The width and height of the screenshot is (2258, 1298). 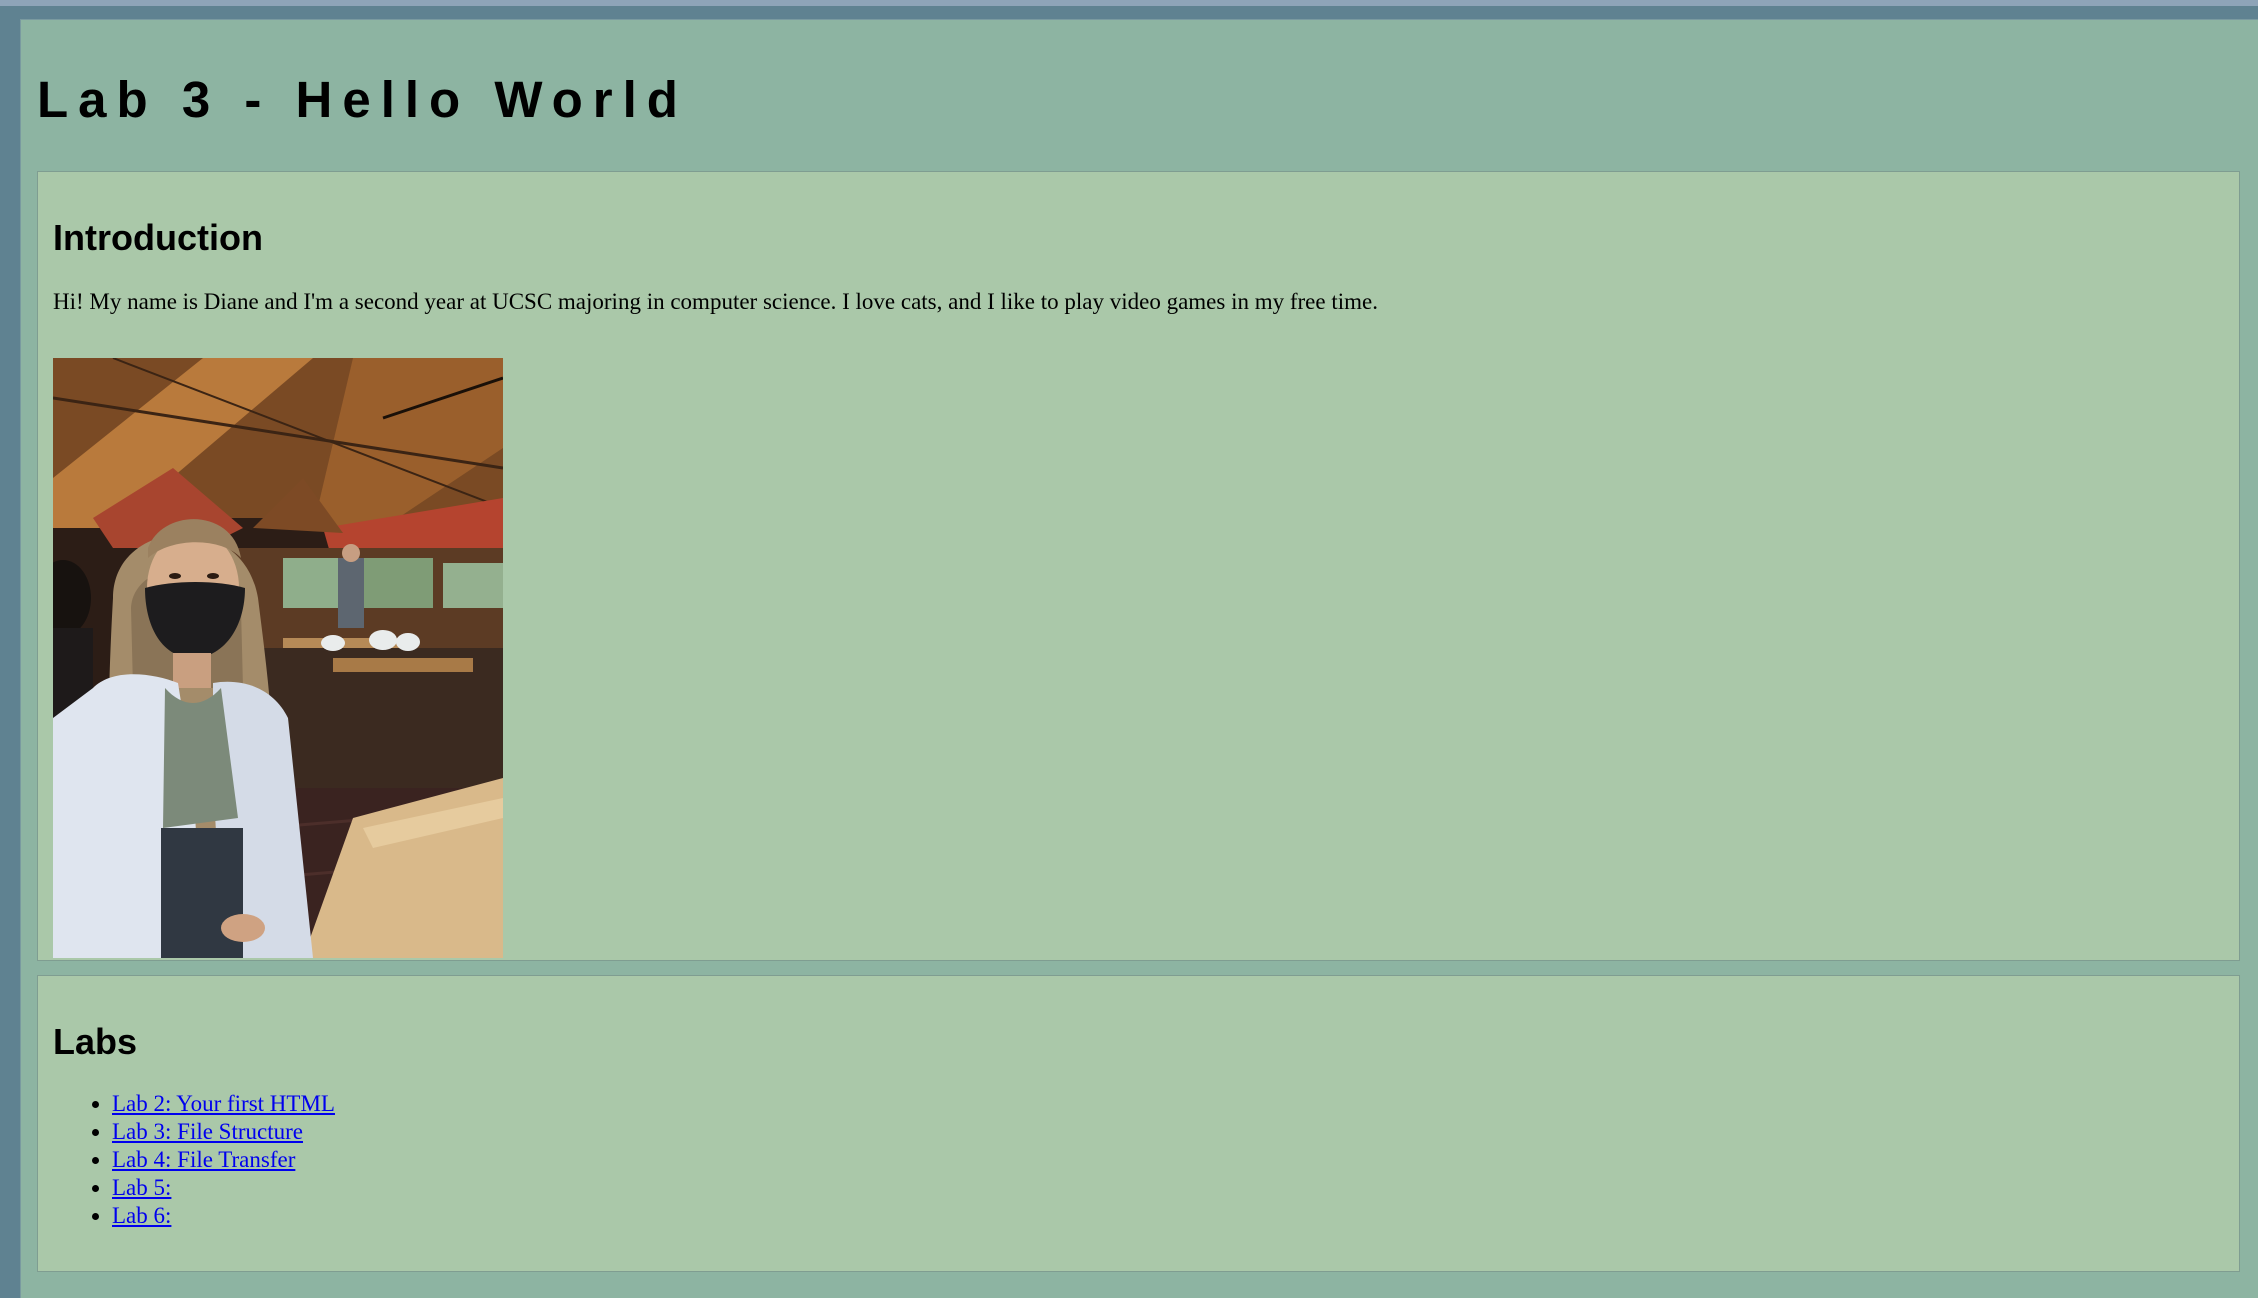 I want to click on list-item: Lab 5:, so click(x=223, y=1188).